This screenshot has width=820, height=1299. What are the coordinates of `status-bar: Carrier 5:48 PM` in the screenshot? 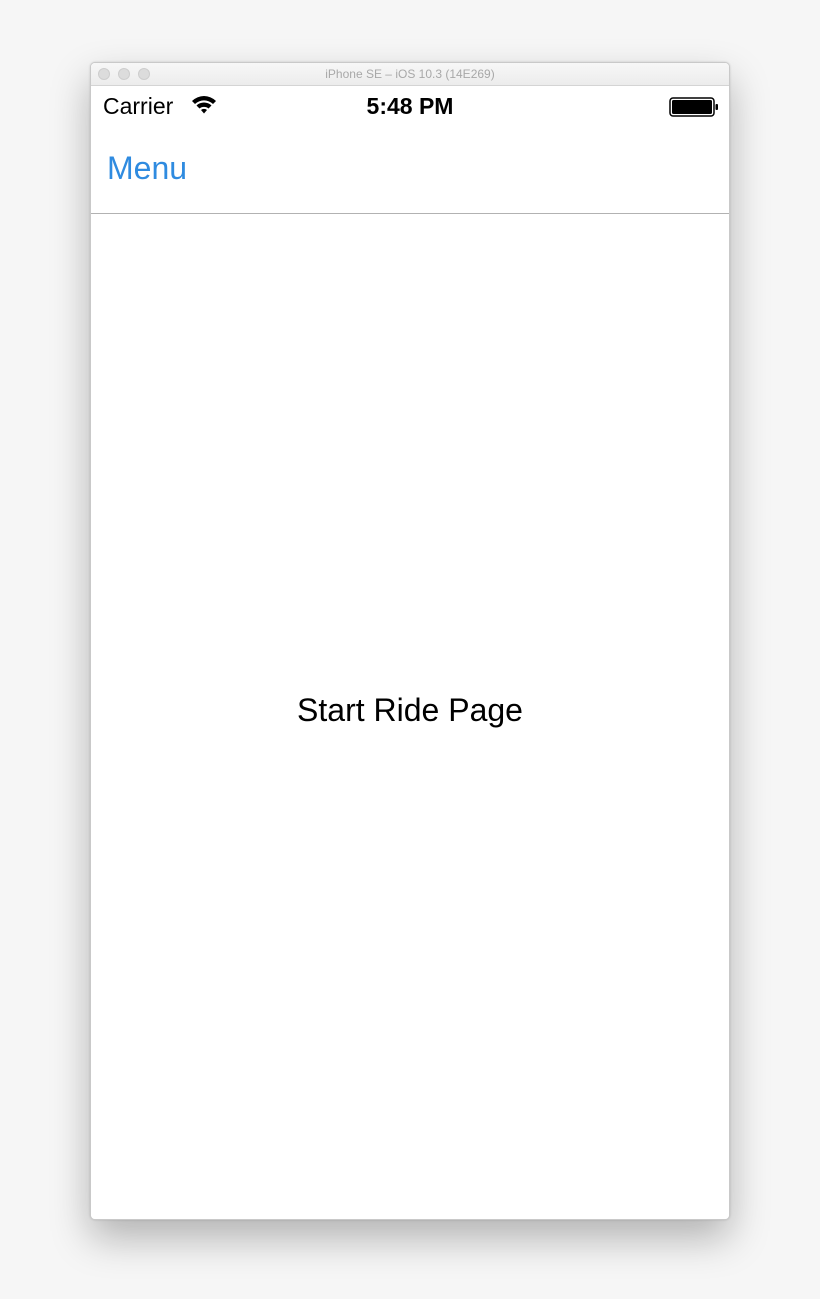 It's located at (410, 106).